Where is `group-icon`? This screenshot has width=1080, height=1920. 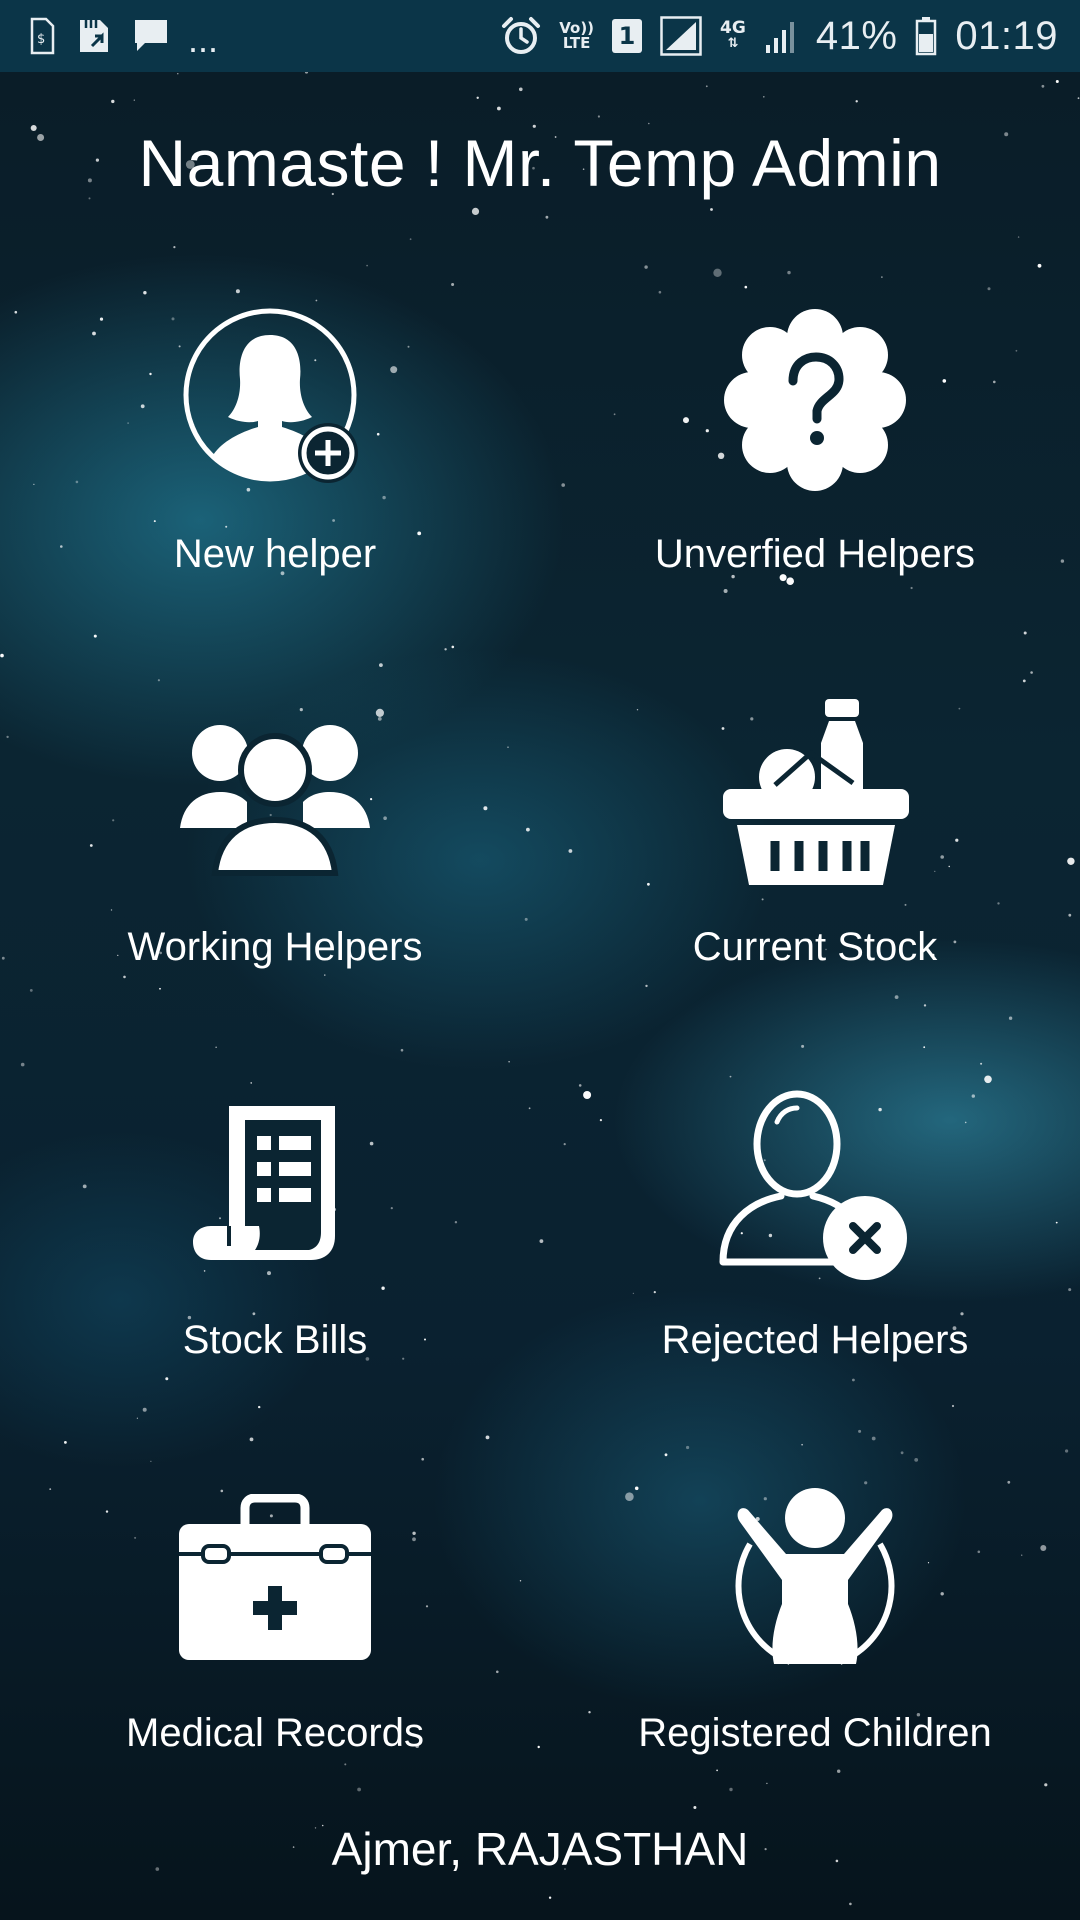
group-icon is located at coordinates (275, 793).